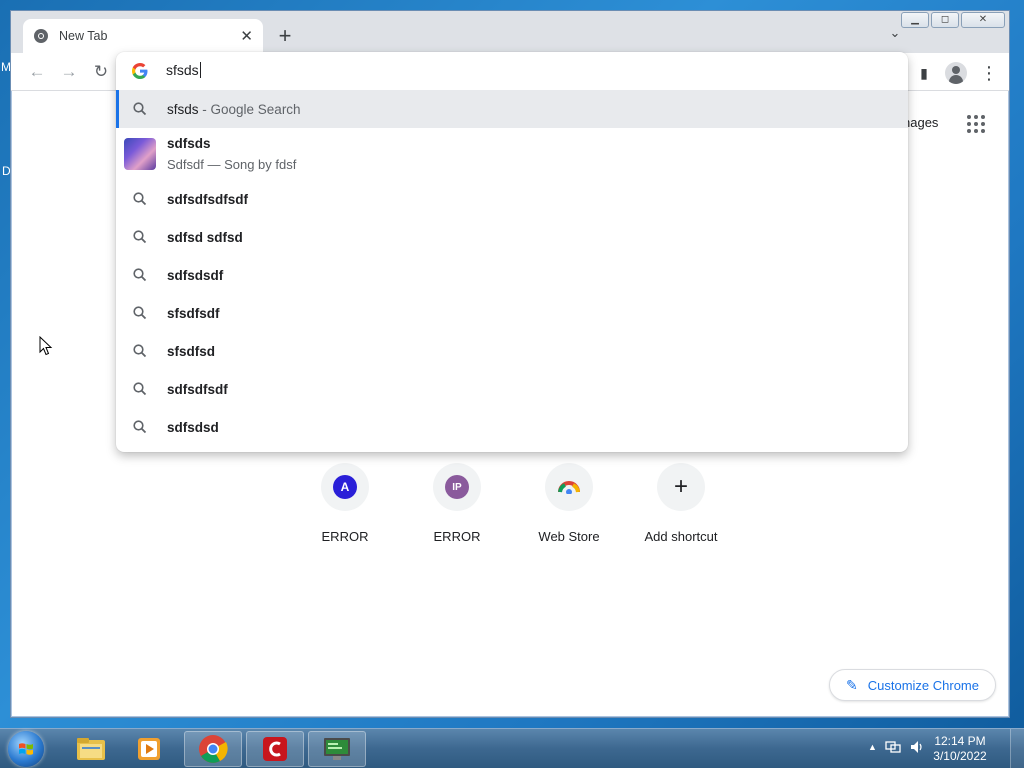 The image size is (1024, 768). I want to click on shortcut-tile: IP ERROR, so click(457, 503).